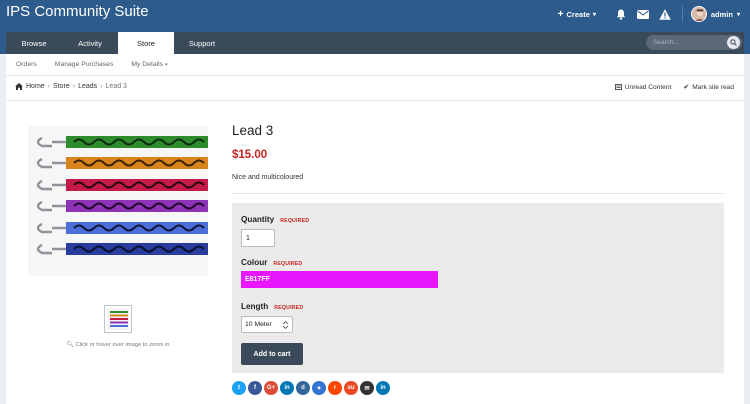  Describe the element at coordinates (255, 306) in the screenshot. I see `length-label-text: Length` at that location.